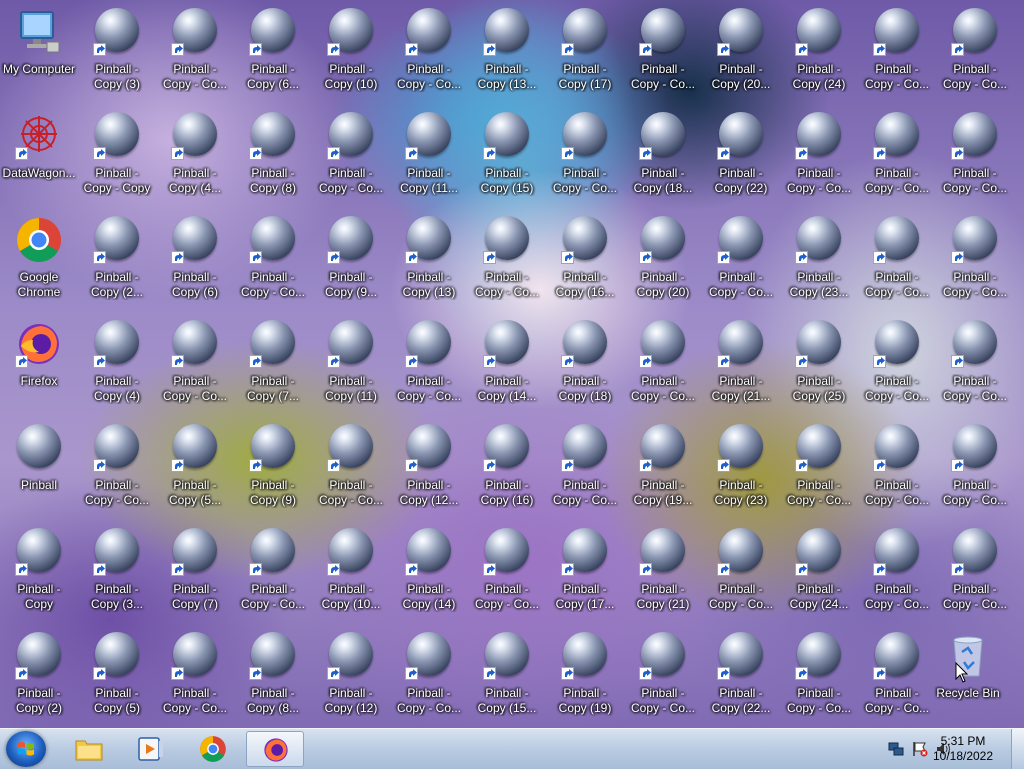  Describe the element at coordinates (1017, 749) in the screenshot. I see `show-desktop-button` at that location.